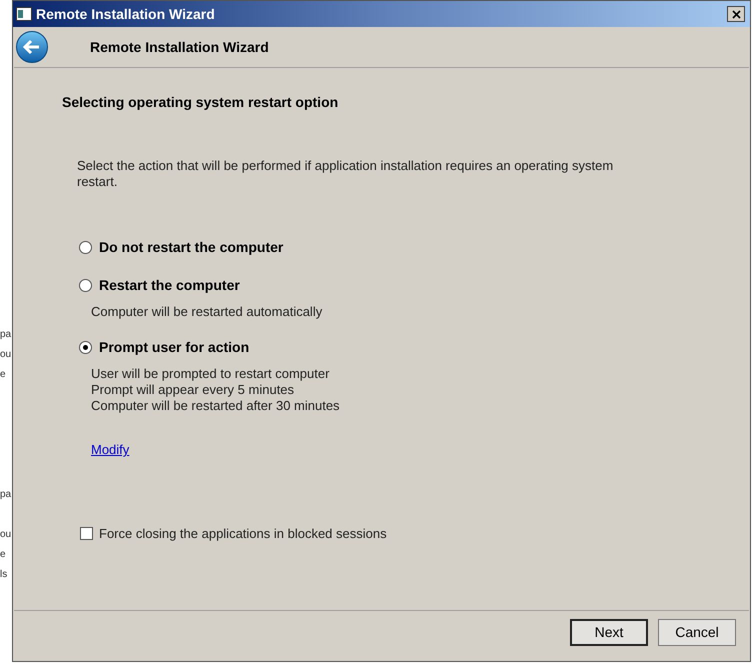 This screenshot has width=753, height=668. I want to click on background-text: ls, so click(4, 575).